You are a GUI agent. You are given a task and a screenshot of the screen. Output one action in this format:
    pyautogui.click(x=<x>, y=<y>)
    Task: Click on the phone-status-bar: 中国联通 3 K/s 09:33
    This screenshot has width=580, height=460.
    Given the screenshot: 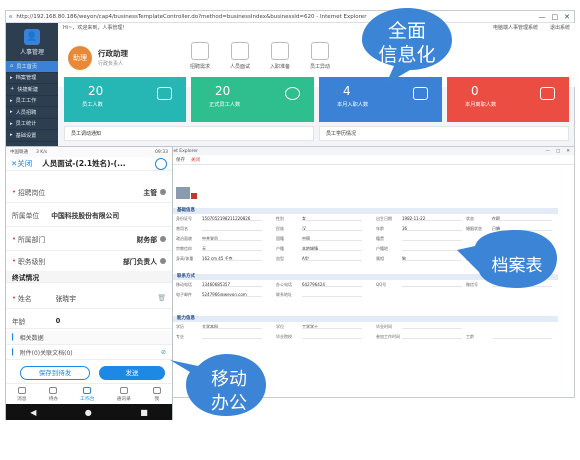 What is the action you would take?
    pyautogui.click(x=89, y=152)
    